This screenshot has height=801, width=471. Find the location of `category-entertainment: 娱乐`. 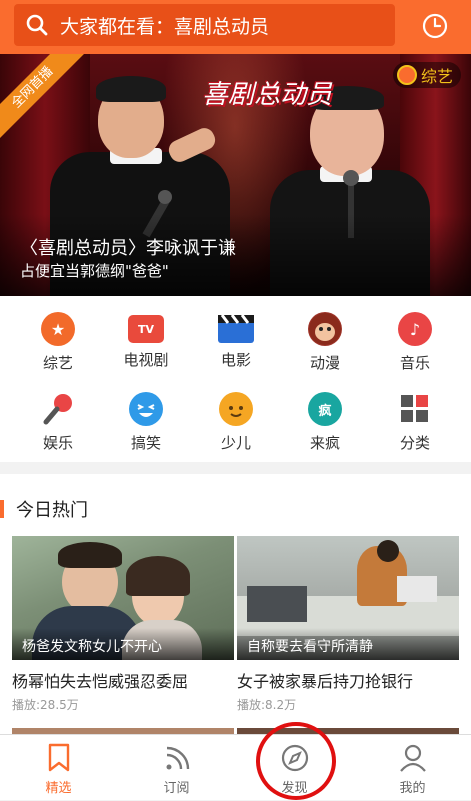

category-entertainment: 娱乐 is located at coordinates (58, 416).